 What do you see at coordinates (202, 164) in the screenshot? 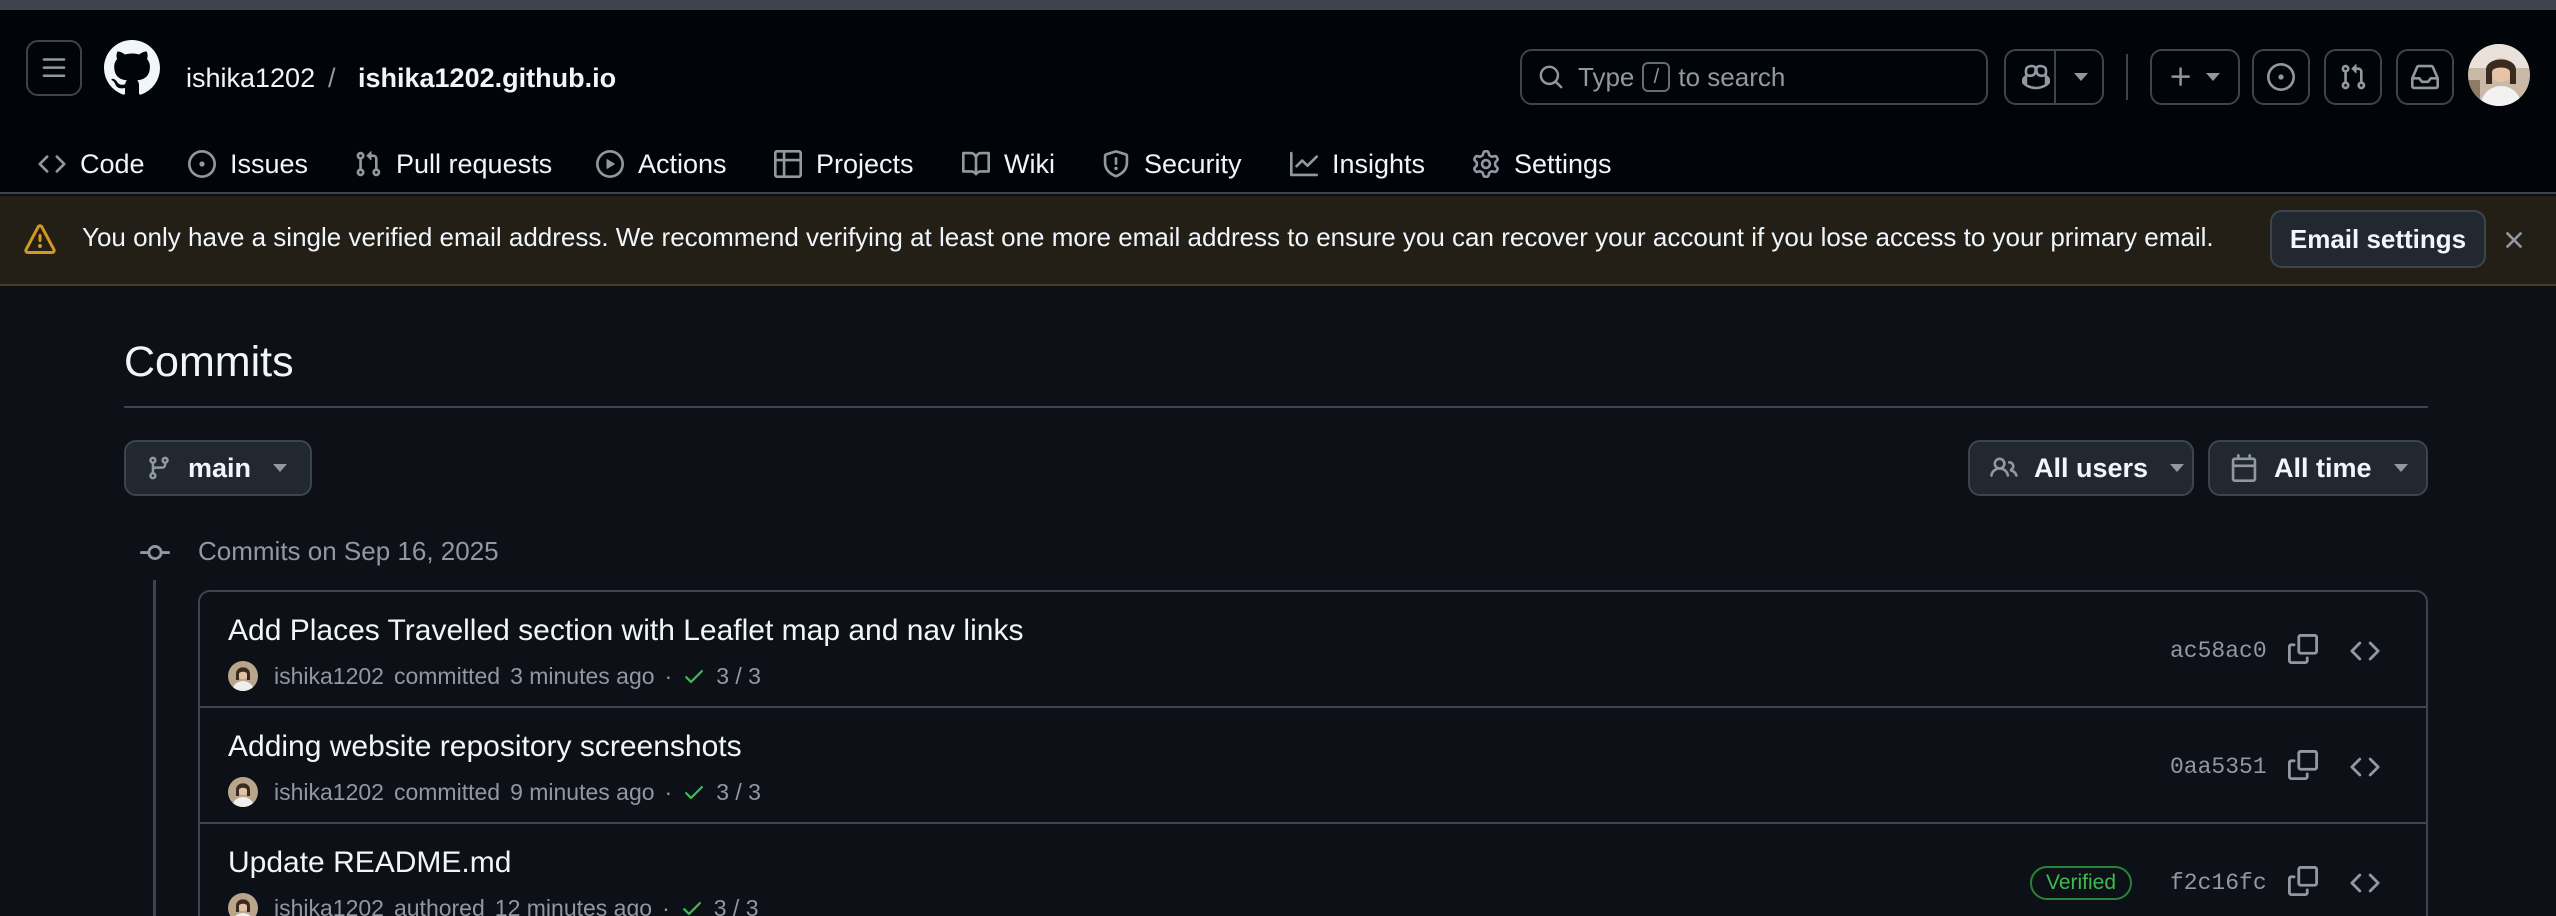
I see `issue-opened-icon` at bounding box center [202, 164].